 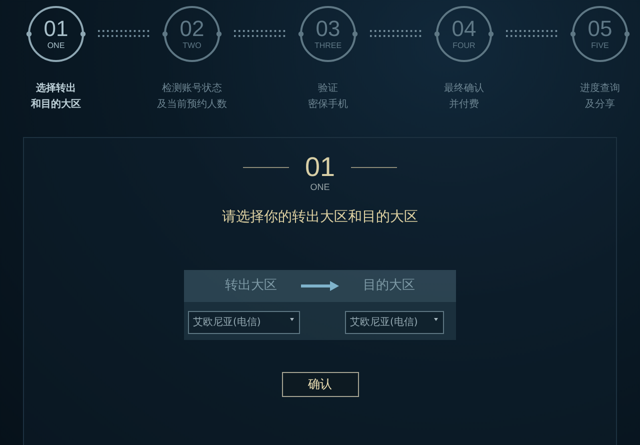 I want to click on step-circle: 02 TWO, so click(x=192, y=34).